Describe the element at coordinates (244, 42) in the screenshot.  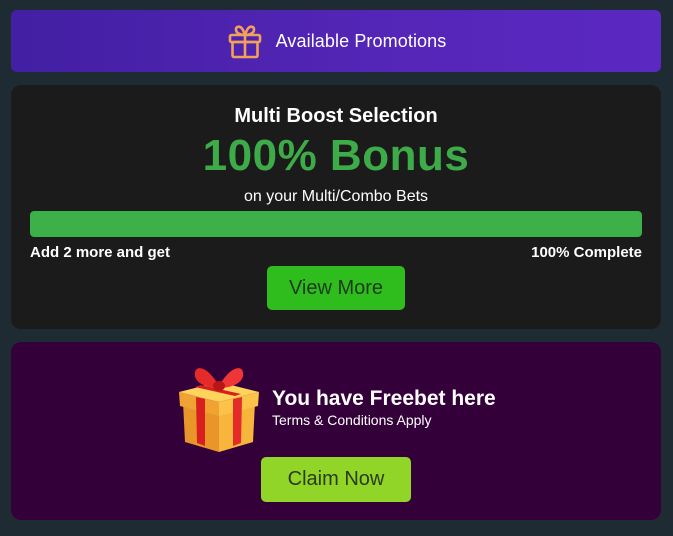
I see `gift-icon` at that location.